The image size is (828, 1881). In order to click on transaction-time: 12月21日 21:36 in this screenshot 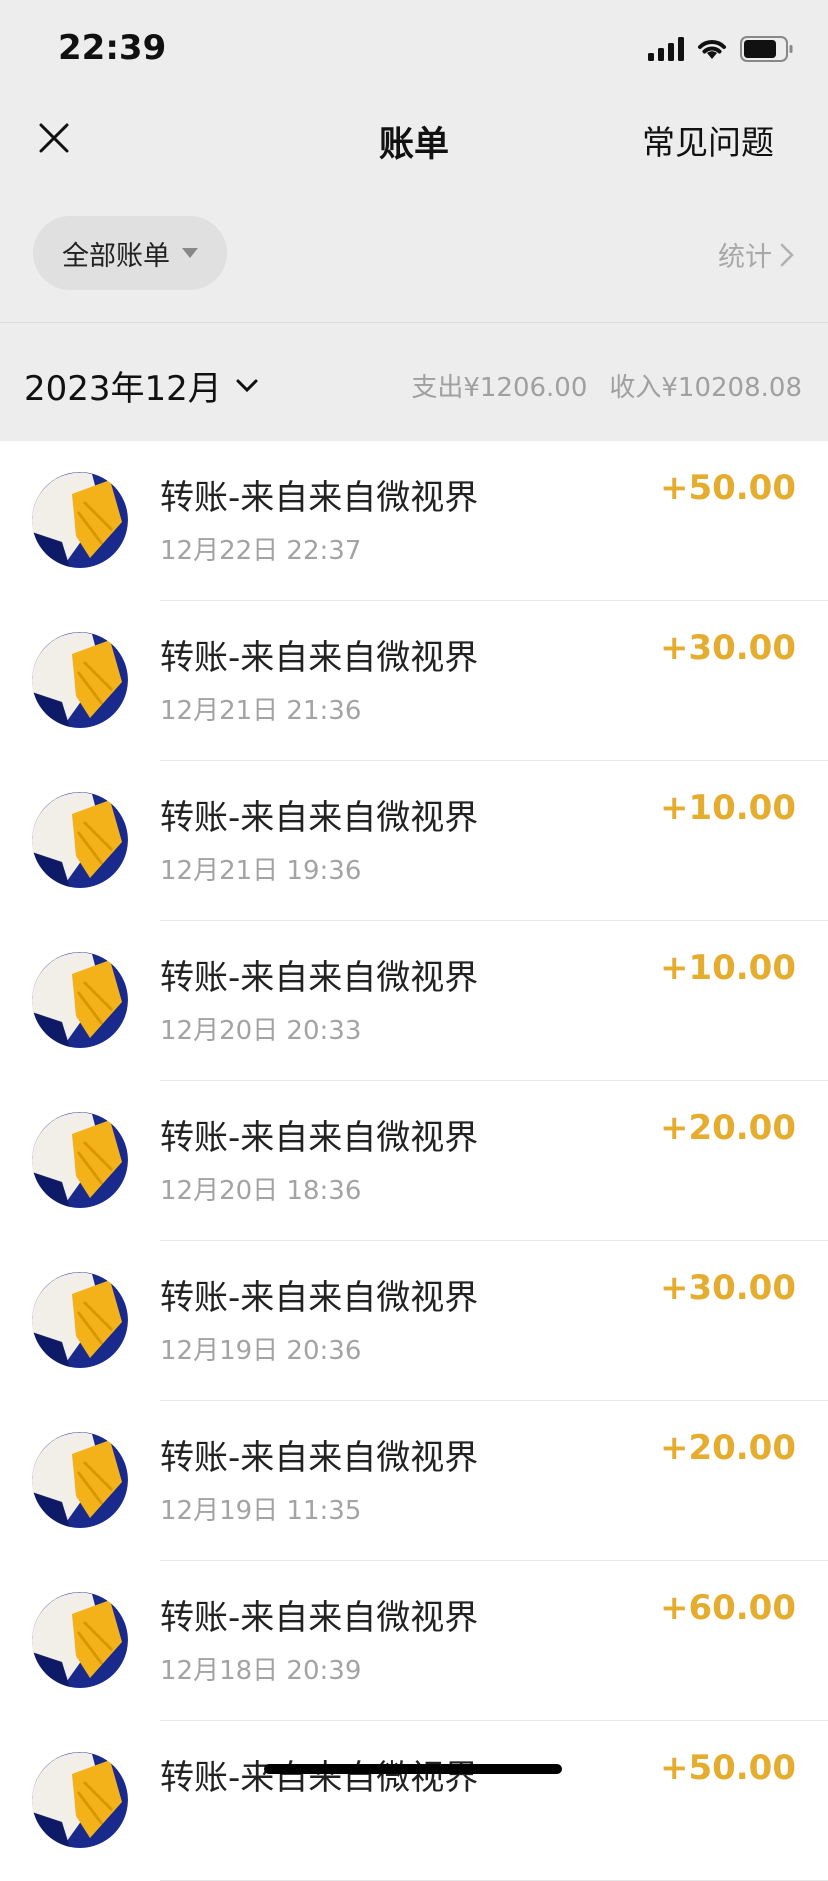, I will do `click(261, 711)`.